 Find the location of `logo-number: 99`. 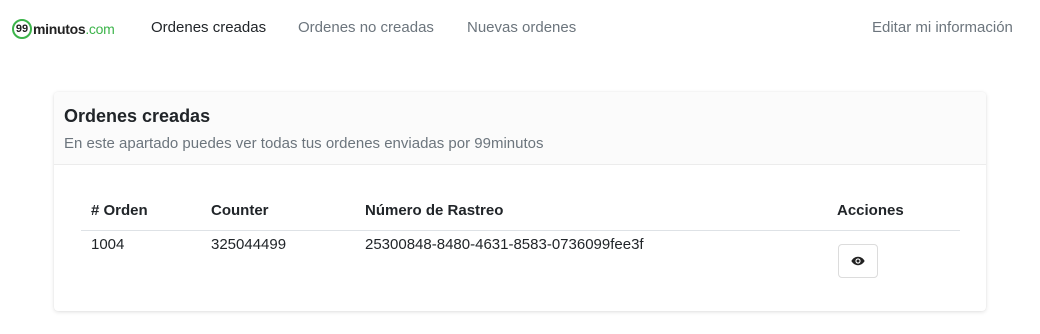

logo-number: 99 is located at coordinates (22, 29).